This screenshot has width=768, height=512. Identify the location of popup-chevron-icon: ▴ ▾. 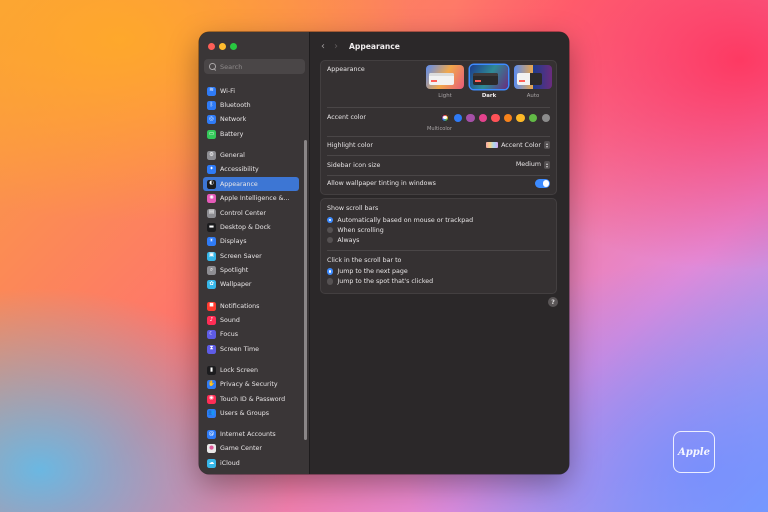
(547, 145).